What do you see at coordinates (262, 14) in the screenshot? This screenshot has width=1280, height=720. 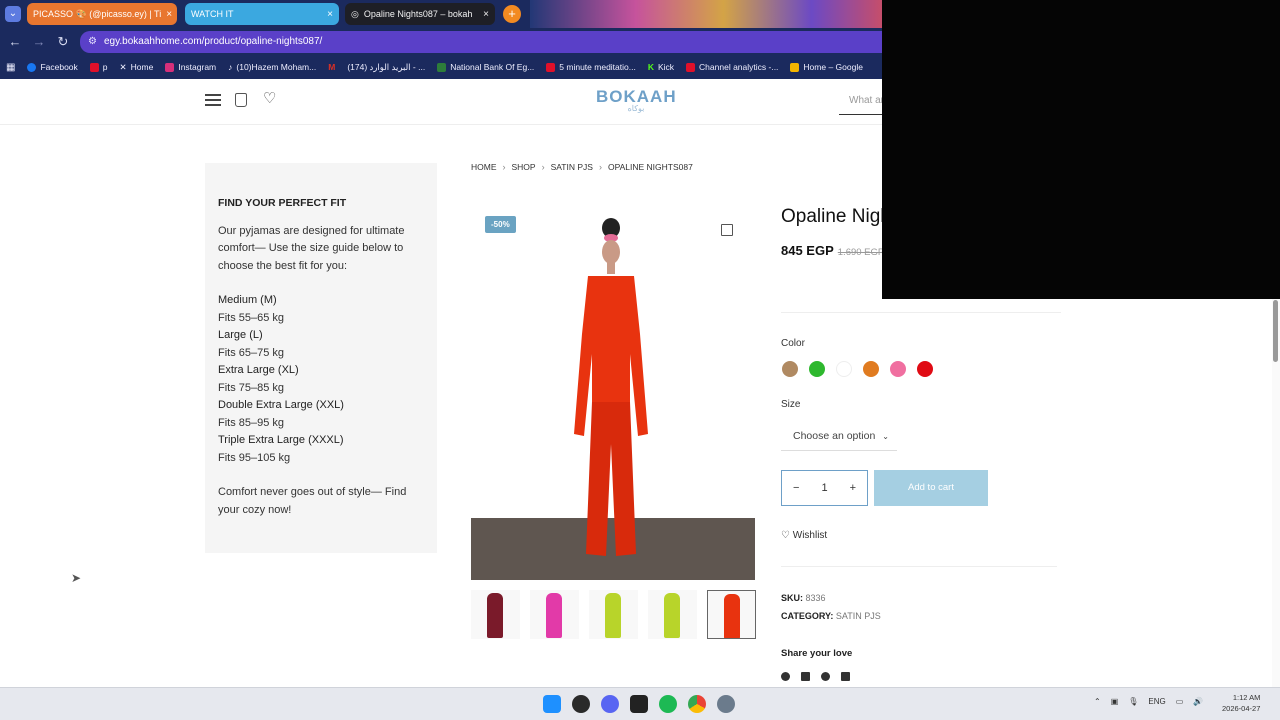 I see `tab-watch-it: WATCH IT ×` at bounding box center [262, 14].